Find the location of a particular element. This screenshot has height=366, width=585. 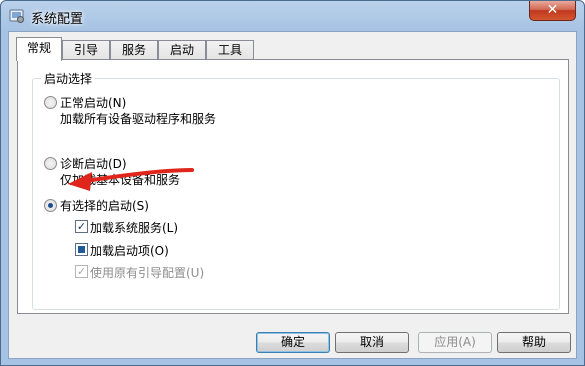

selective-startup-label: 有选择的启动(S) is located at coordinates (104, 205).